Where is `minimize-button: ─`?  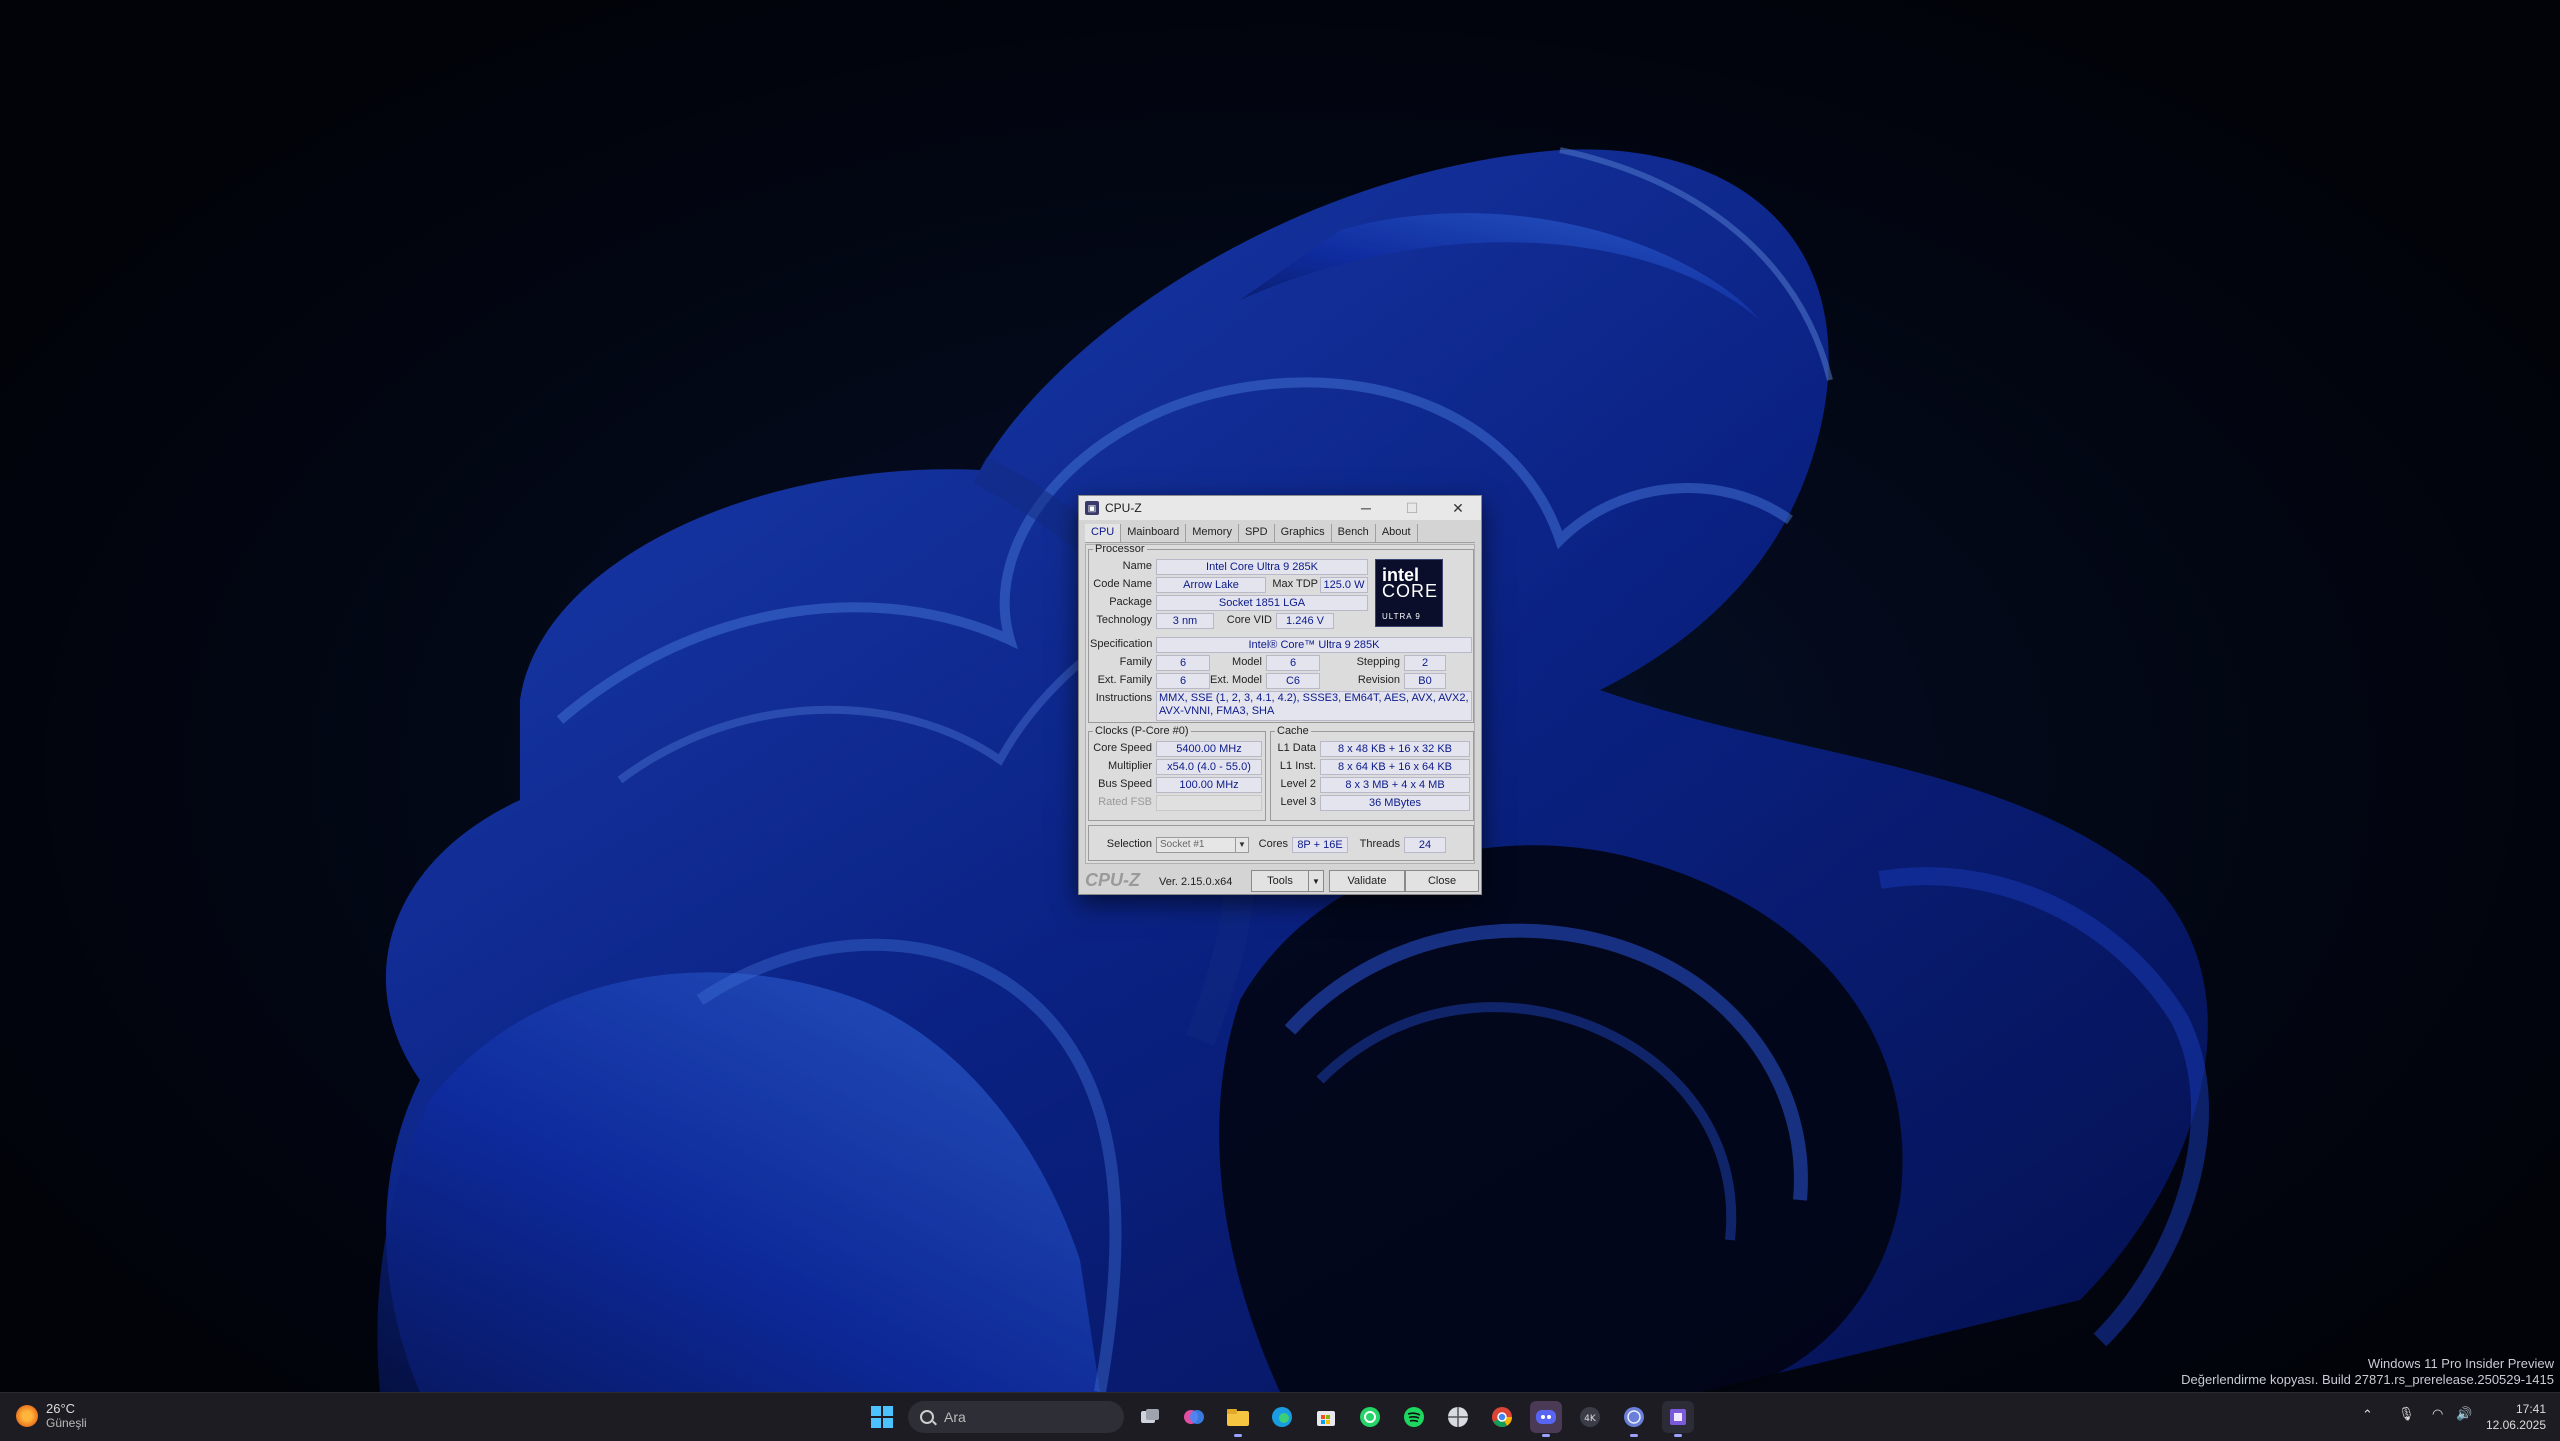
minimize-button: ─ is located at coordinates (1366, 508).